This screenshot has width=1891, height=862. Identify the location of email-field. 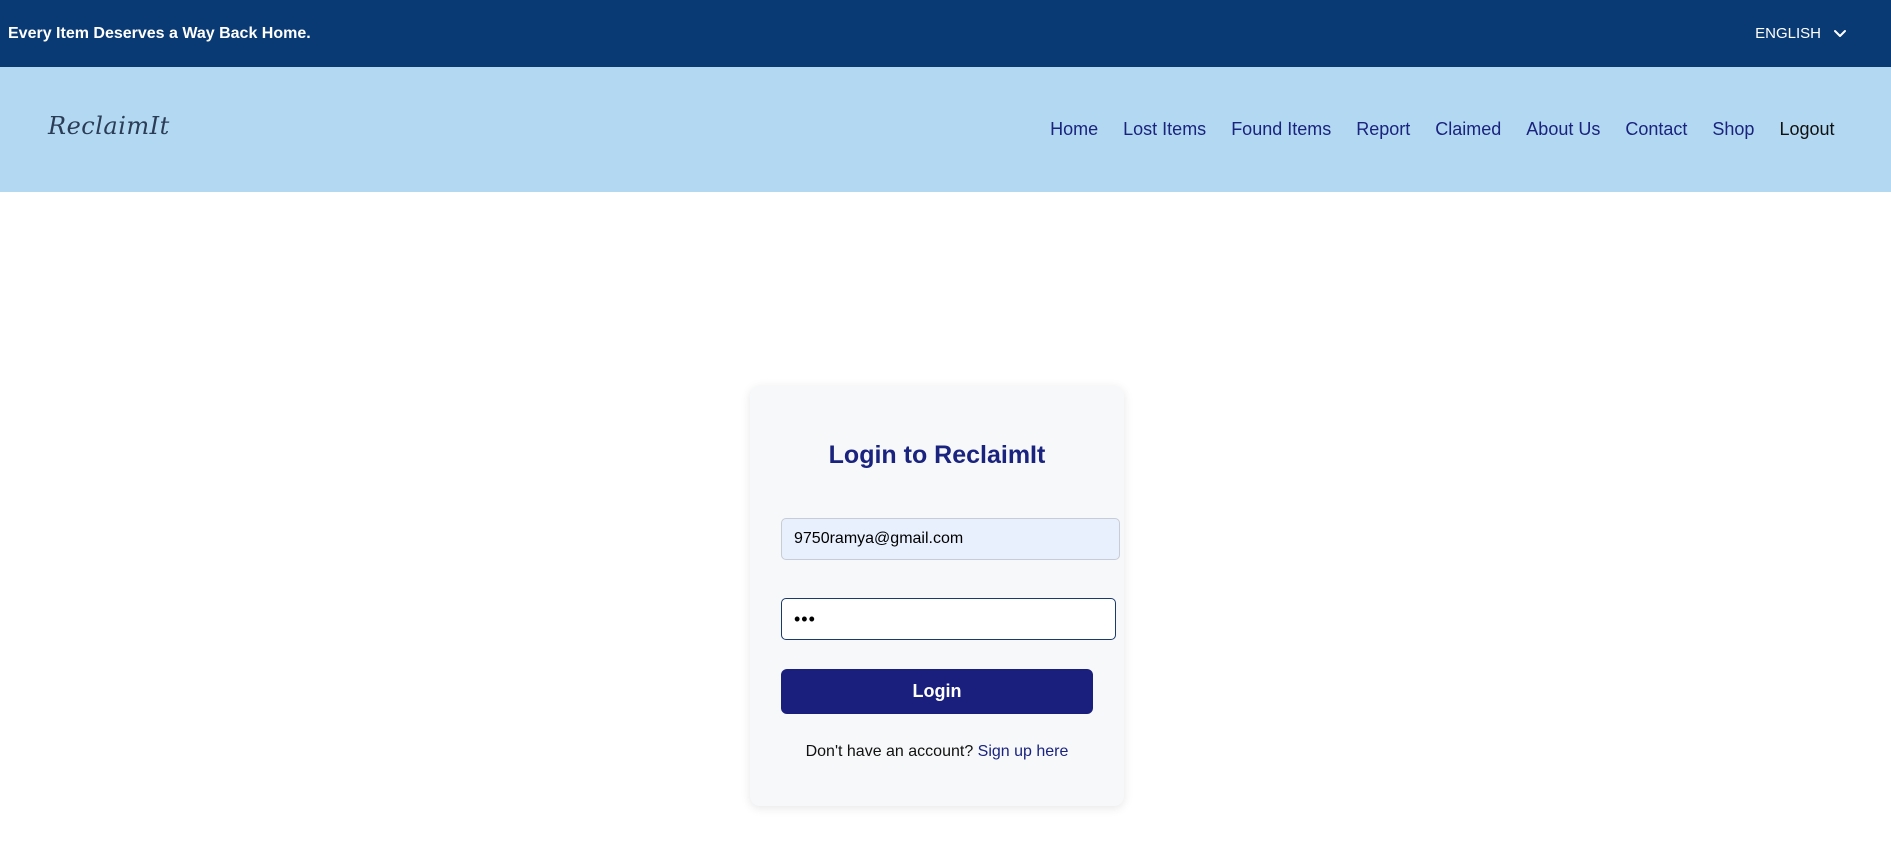
(950, 539).